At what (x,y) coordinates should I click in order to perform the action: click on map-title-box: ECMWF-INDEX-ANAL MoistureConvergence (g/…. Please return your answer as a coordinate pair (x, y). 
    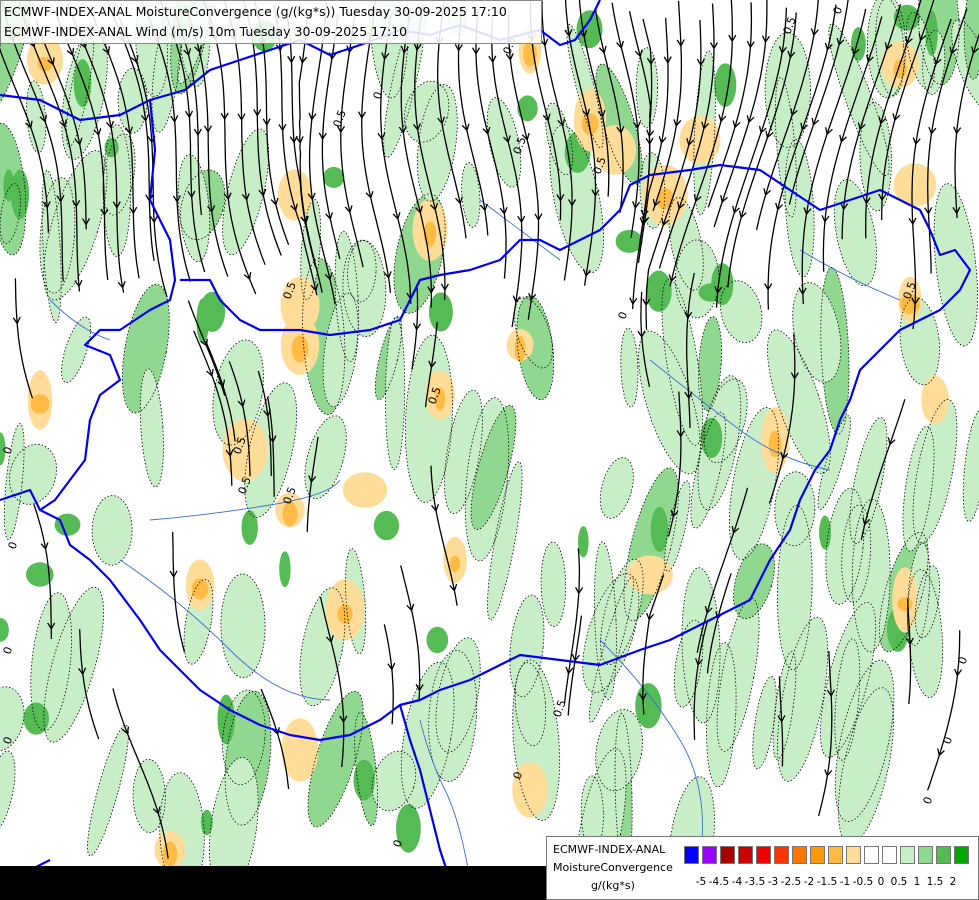
    Looking at the image, I should click on (271, 22).